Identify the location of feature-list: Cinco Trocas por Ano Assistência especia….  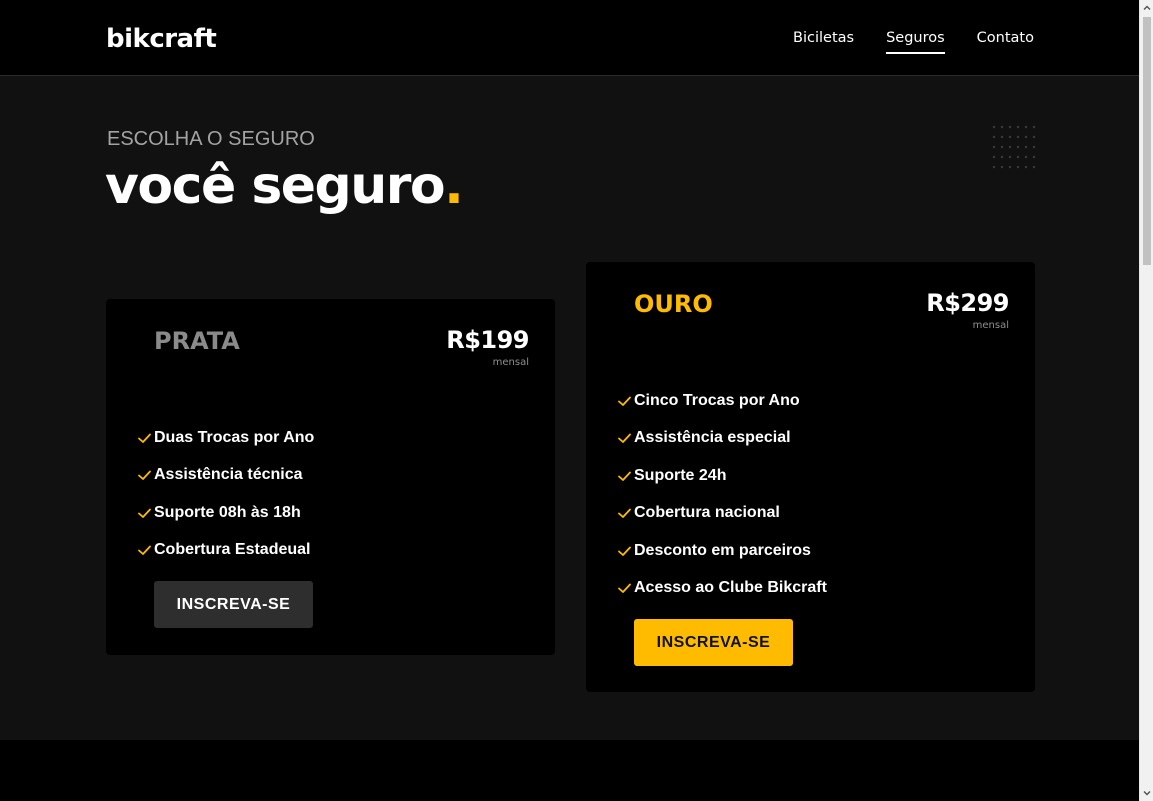
(721, 494).